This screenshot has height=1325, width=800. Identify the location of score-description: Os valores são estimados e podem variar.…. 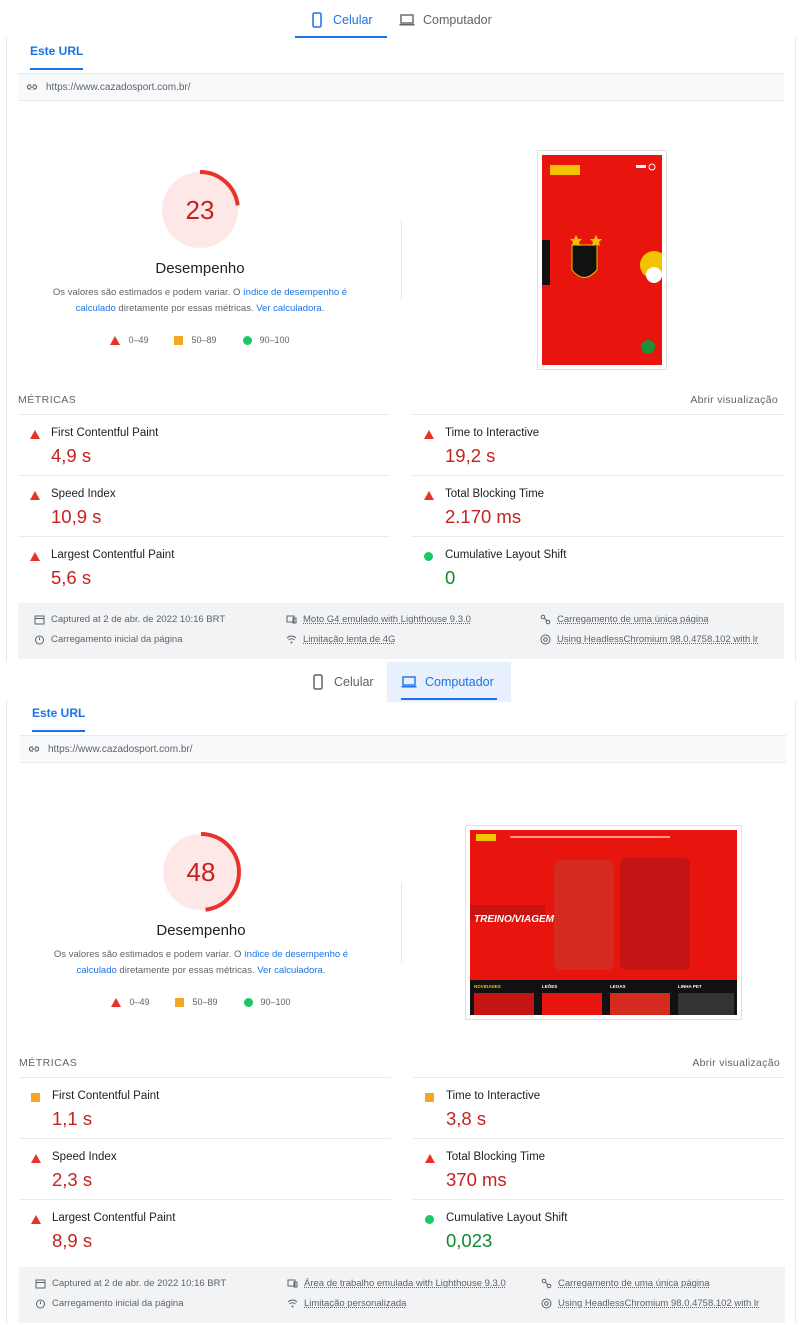
(201, 962).